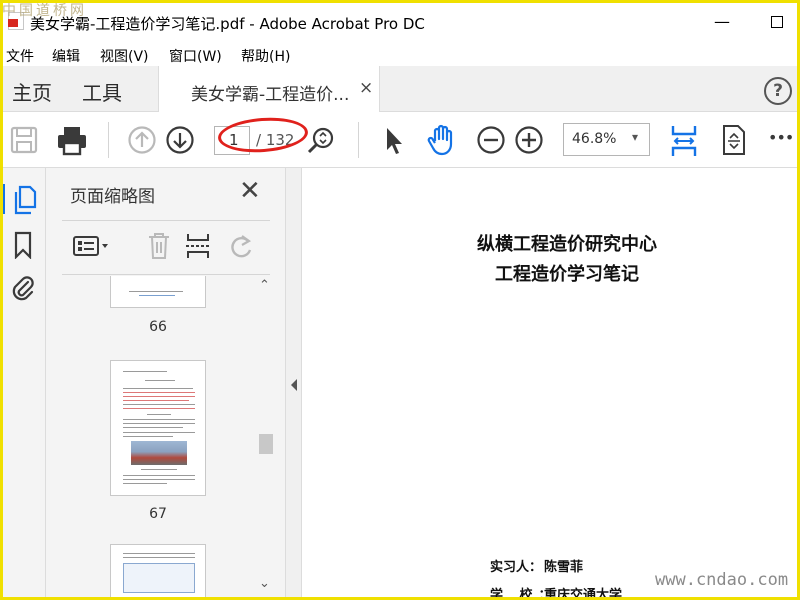 Image resolution: width=800 pixels, height=600 pixels. Describe the element at coordinates (400, 55) in the screenshot. I see `menu-bar: 文件 编辑 视图(V) 窗口(W) 帮助(H)` at that location.